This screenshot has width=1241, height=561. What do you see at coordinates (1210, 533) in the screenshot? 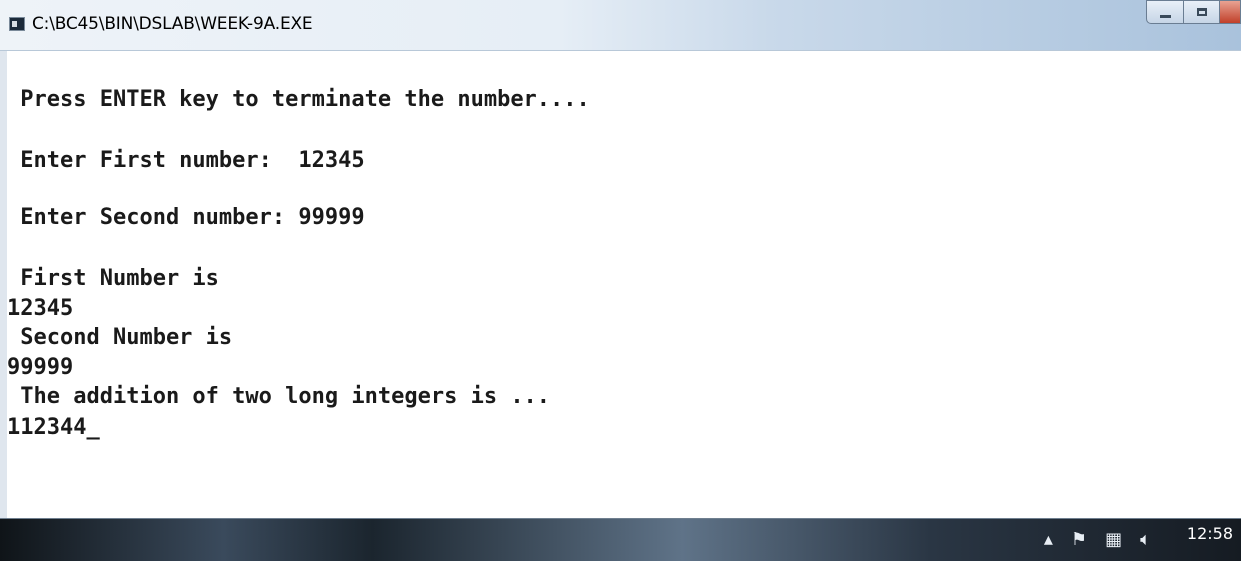
I see `clock: 12:58` at bounding box center [1210, 533].